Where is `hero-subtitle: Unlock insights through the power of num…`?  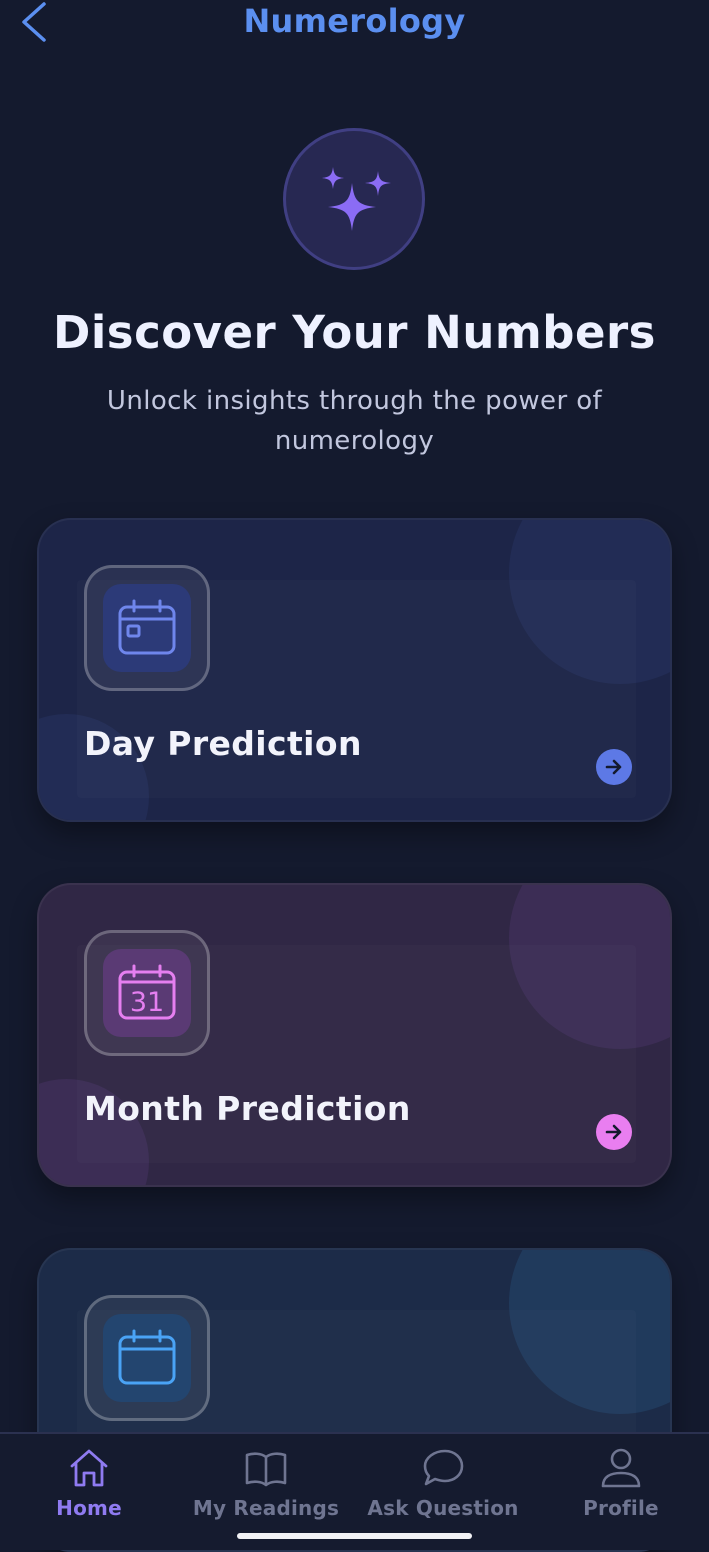 hero-subtitle: Unlock insights through the power of num… is located at coordinates (354, 421).